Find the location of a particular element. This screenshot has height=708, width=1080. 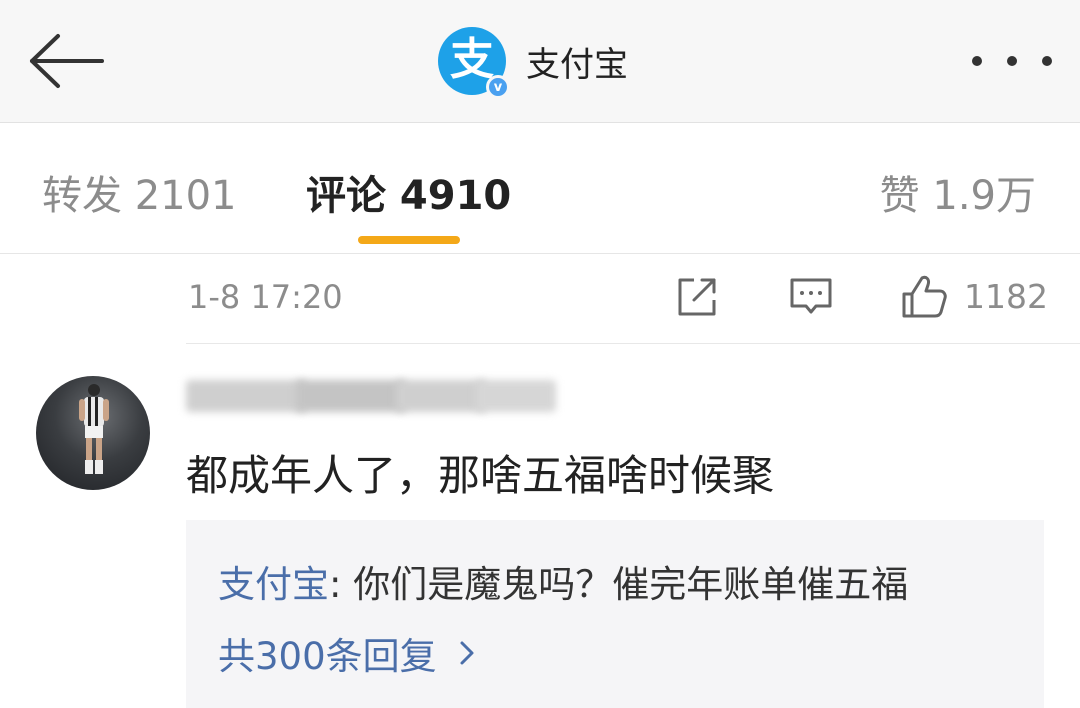

alipay-logo-icon: 支 v is located at coordinates (474, 63).